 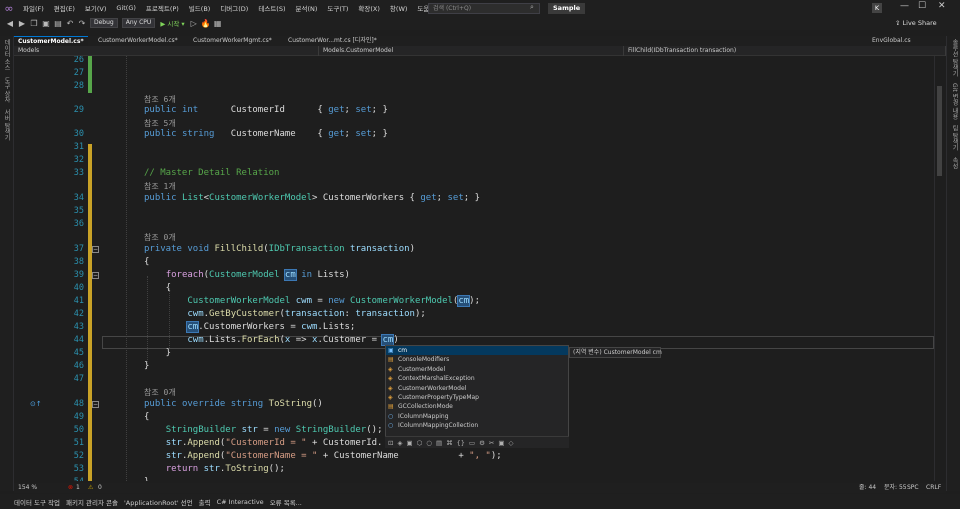 I want to click on completion-item: ◈ CustomerPropertyTypeMap, so click(x=477, y=397).